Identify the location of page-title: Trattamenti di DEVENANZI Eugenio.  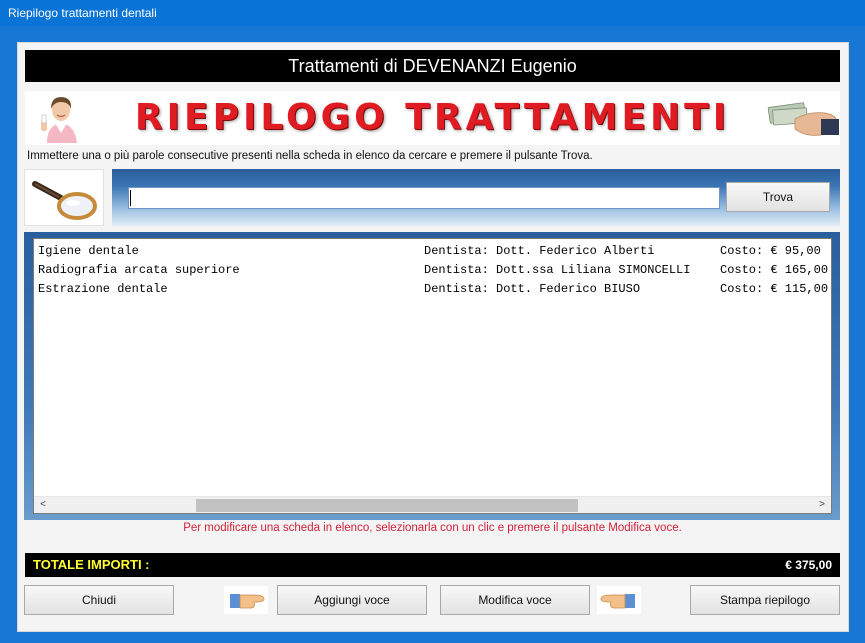
(432, 66).